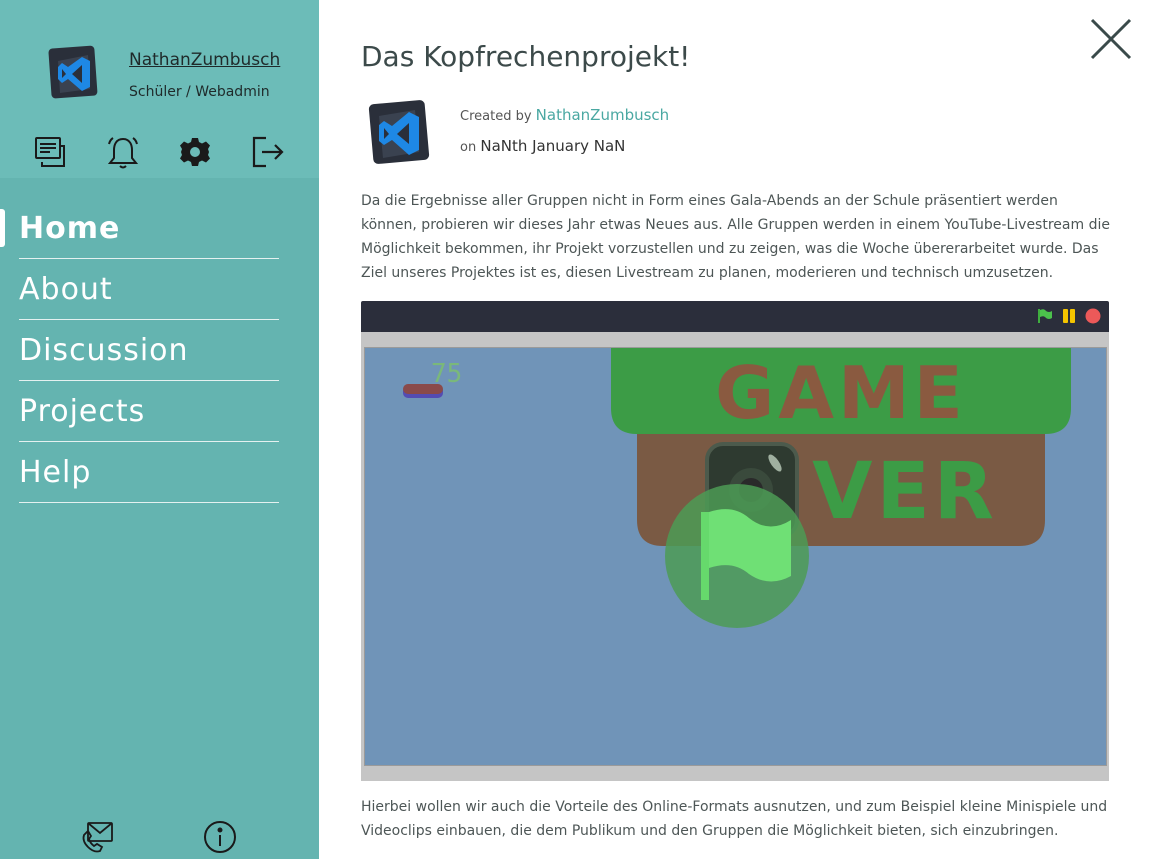  What do you see at coordinates (149, 228) in the screenshot?
I see `nav-item-home: Home` at bounding box center [149, 228].